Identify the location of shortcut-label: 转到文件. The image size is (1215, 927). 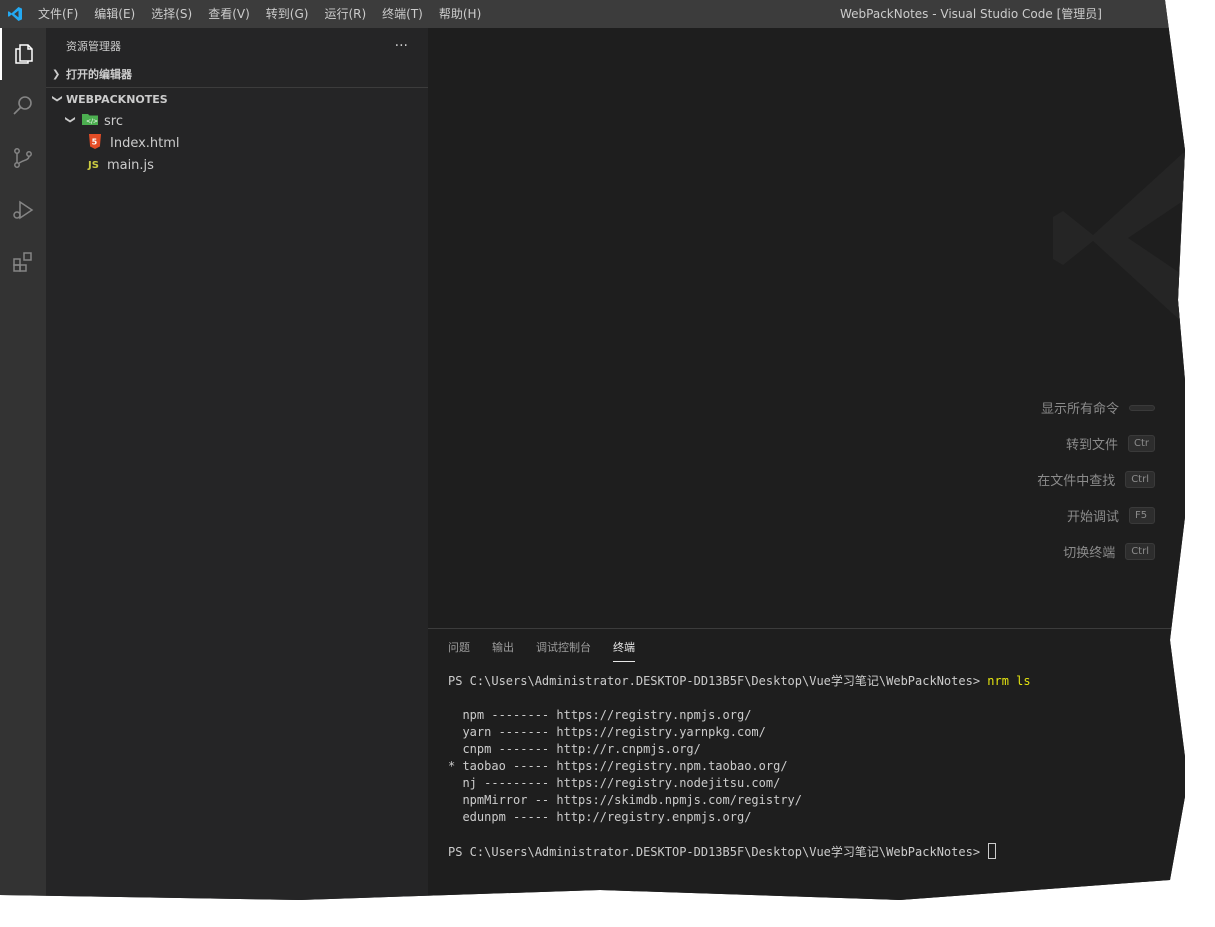
(1091, 445).